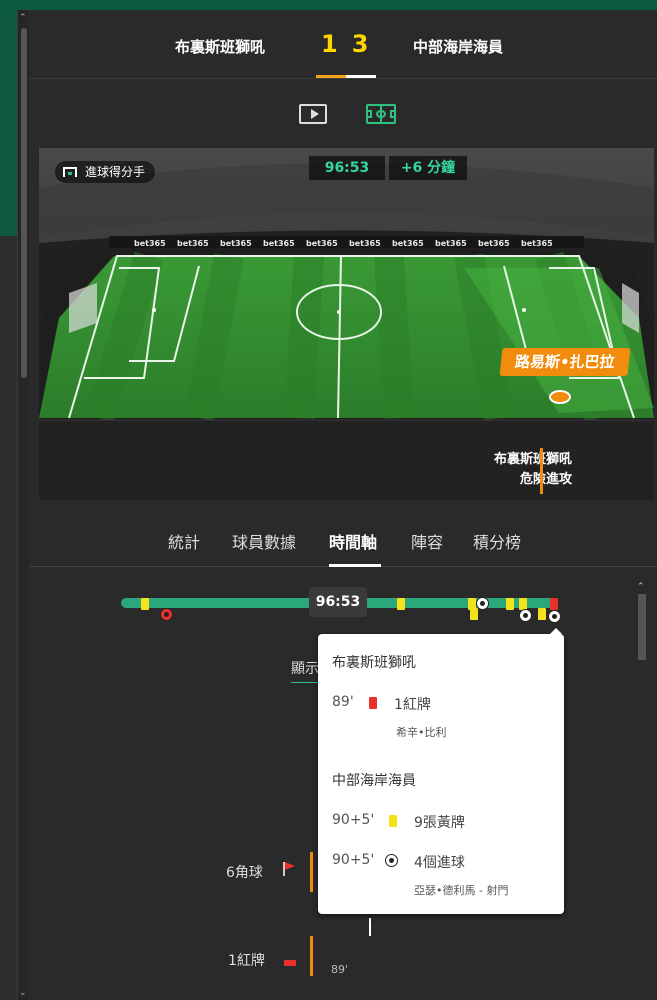 The width and height of the screenshot is (657, 1000). I want to click on event-indicator-bar, so click(541, 471).